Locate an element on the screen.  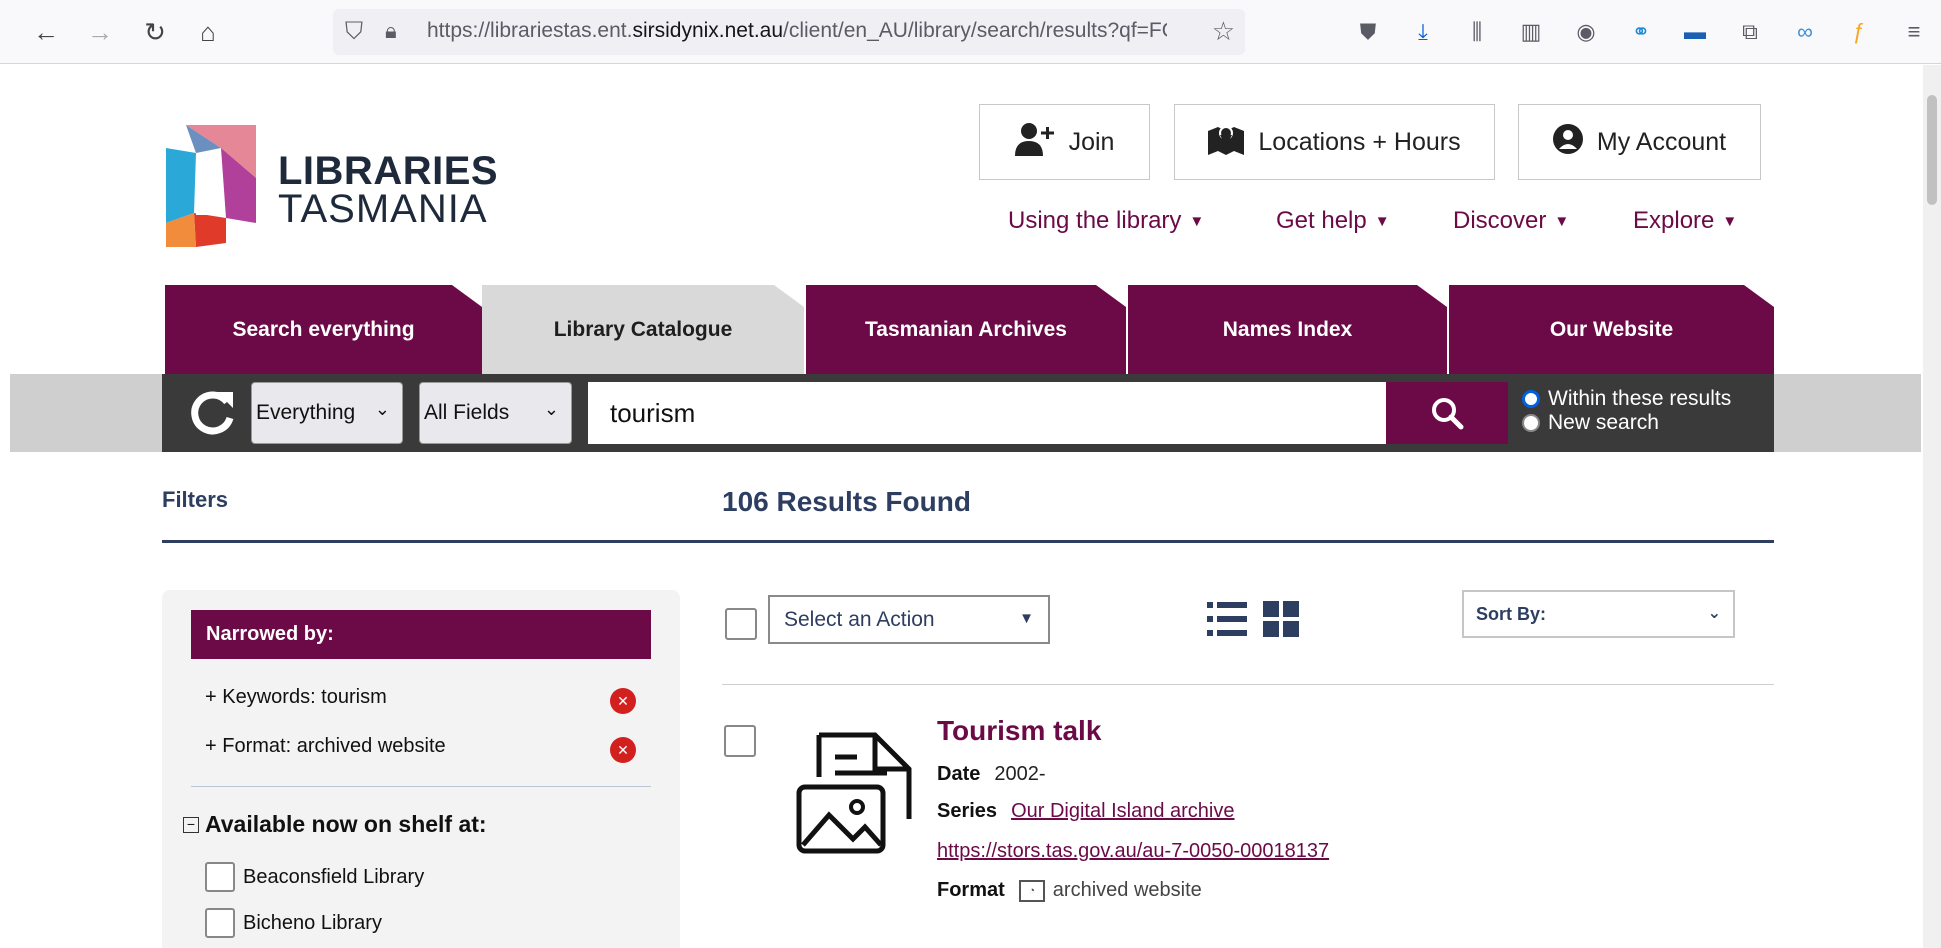
tab-library-catalogue: Library Catalogue is located at coordinates (643, 329).